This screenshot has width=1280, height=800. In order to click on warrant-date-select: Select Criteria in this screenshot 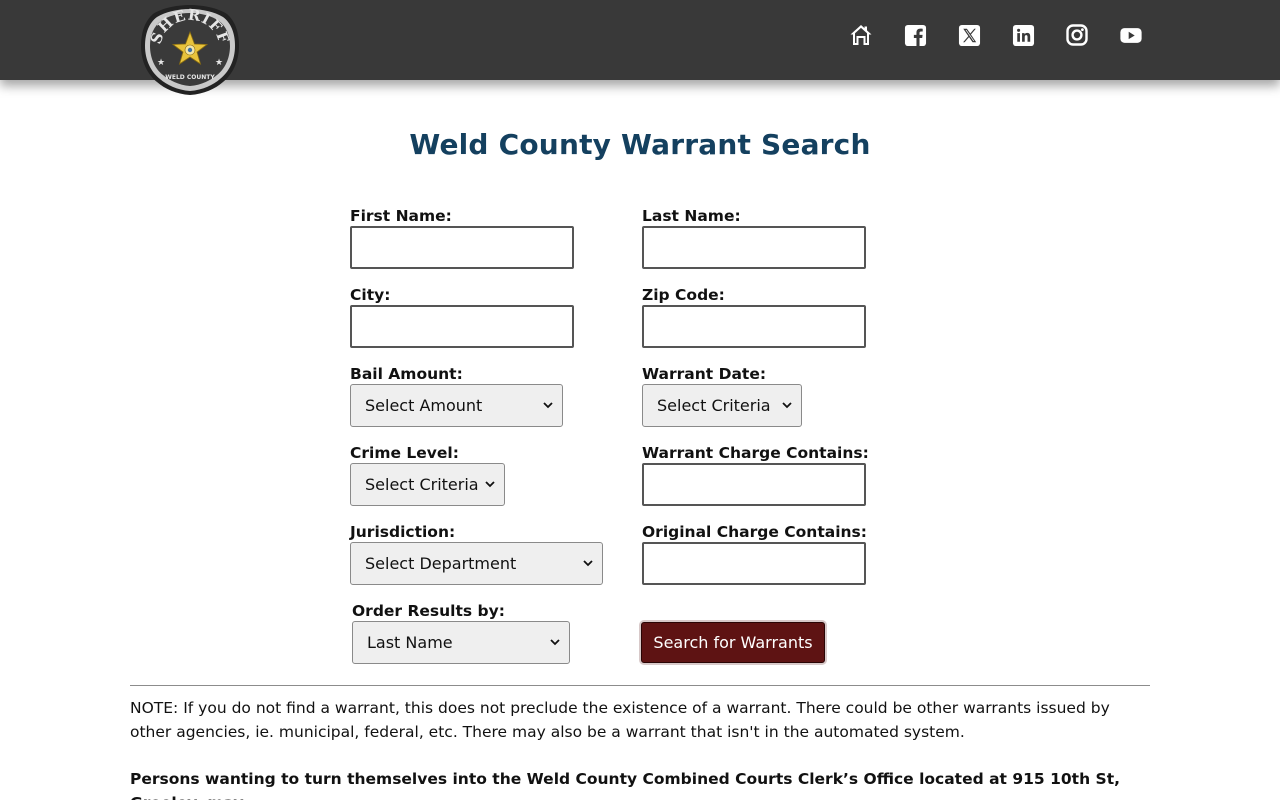, I will do `click(722, 405)`.